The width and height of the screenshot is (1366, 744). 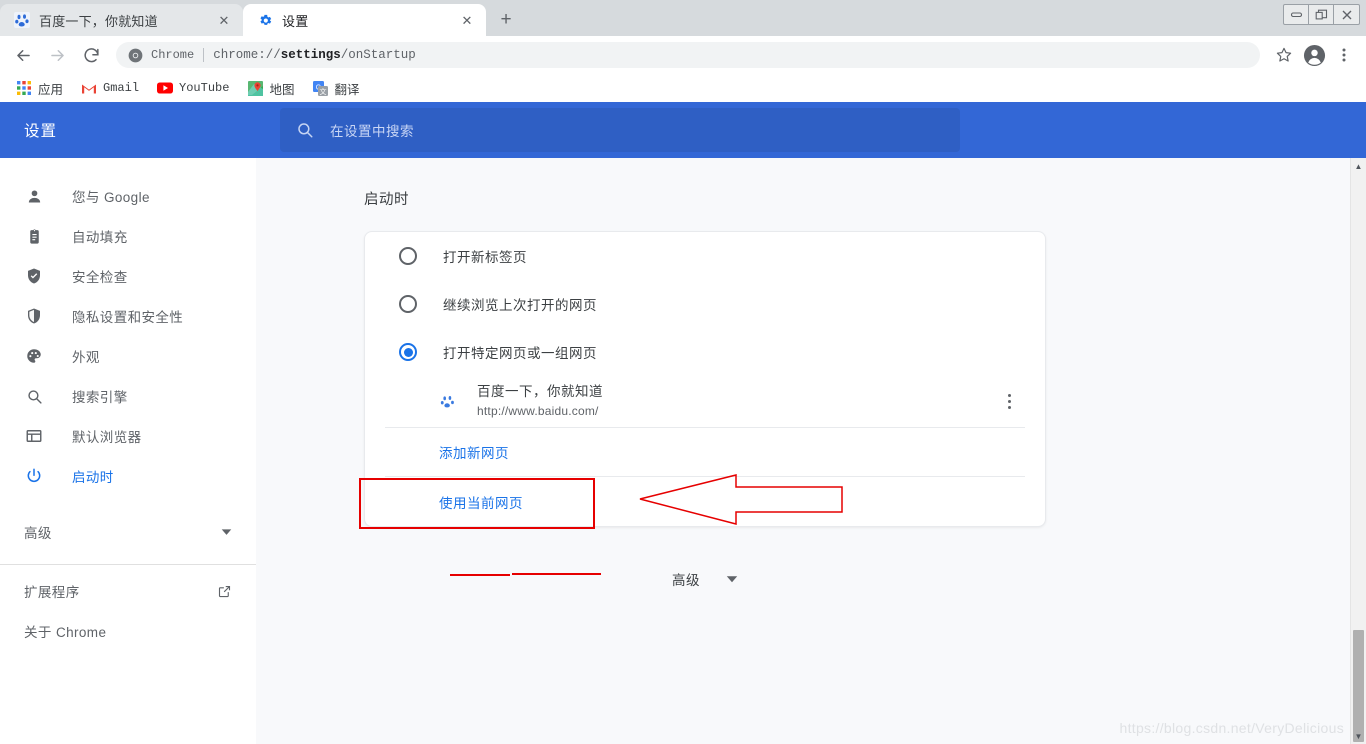 I want to click on browser-toolbar: Chrome chrome://settings/onStartup, so click(x=683, y=55).